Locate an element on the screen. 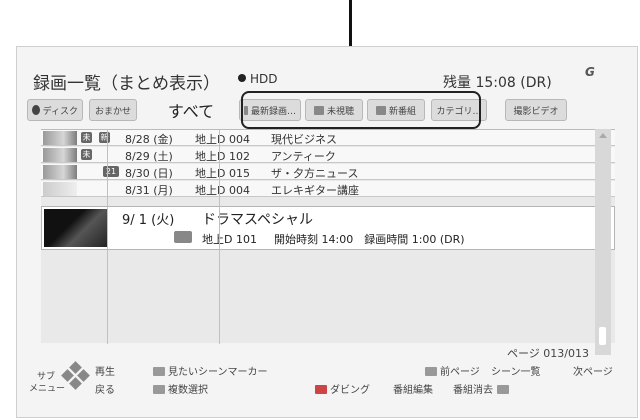 Image resolution: width=640 pixels, height=420 pixels. tab-omakase: おまかせ is located at coordinates (113, 110).